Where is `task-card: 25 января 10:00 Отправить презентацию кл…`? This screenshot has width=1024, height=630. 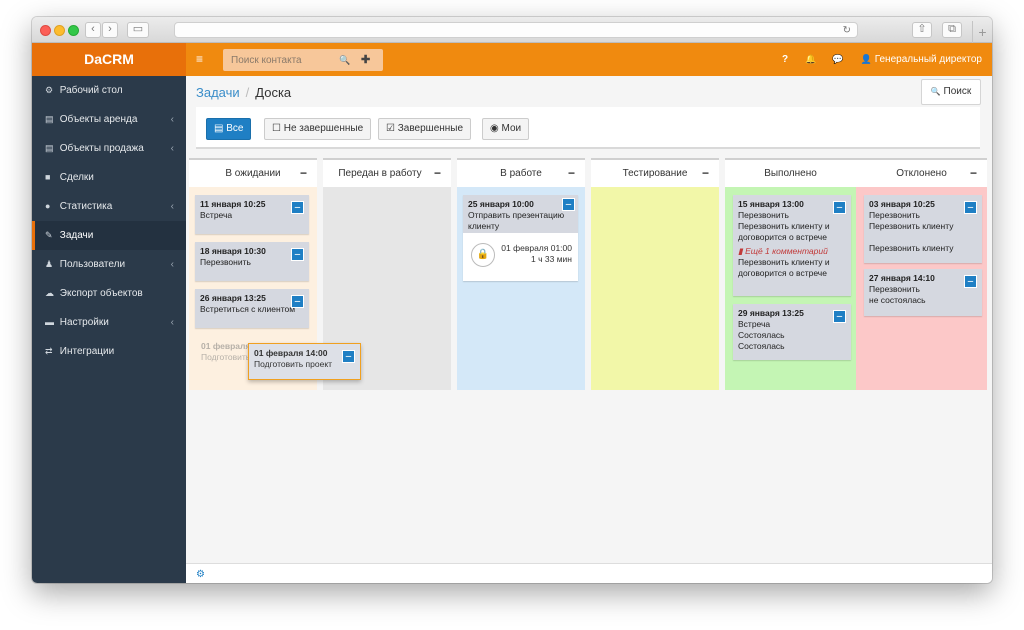
task-card: 25 января 10:00 Отправить презентацию кл… is located at coordinates (520, 214).